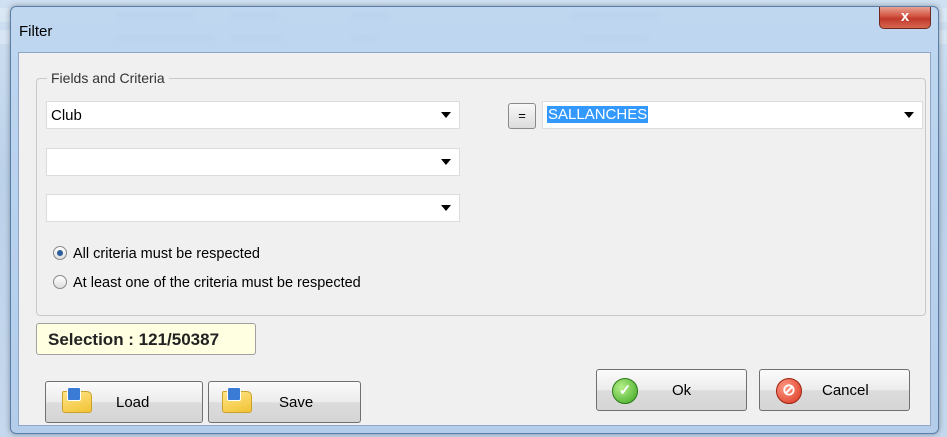 Image resolution: width=947 pixels, height=437 pixels. What do you see at coordinates (522, 116) in the screenshot?
I see `operator-button: =` at bounding box center [522, 116].